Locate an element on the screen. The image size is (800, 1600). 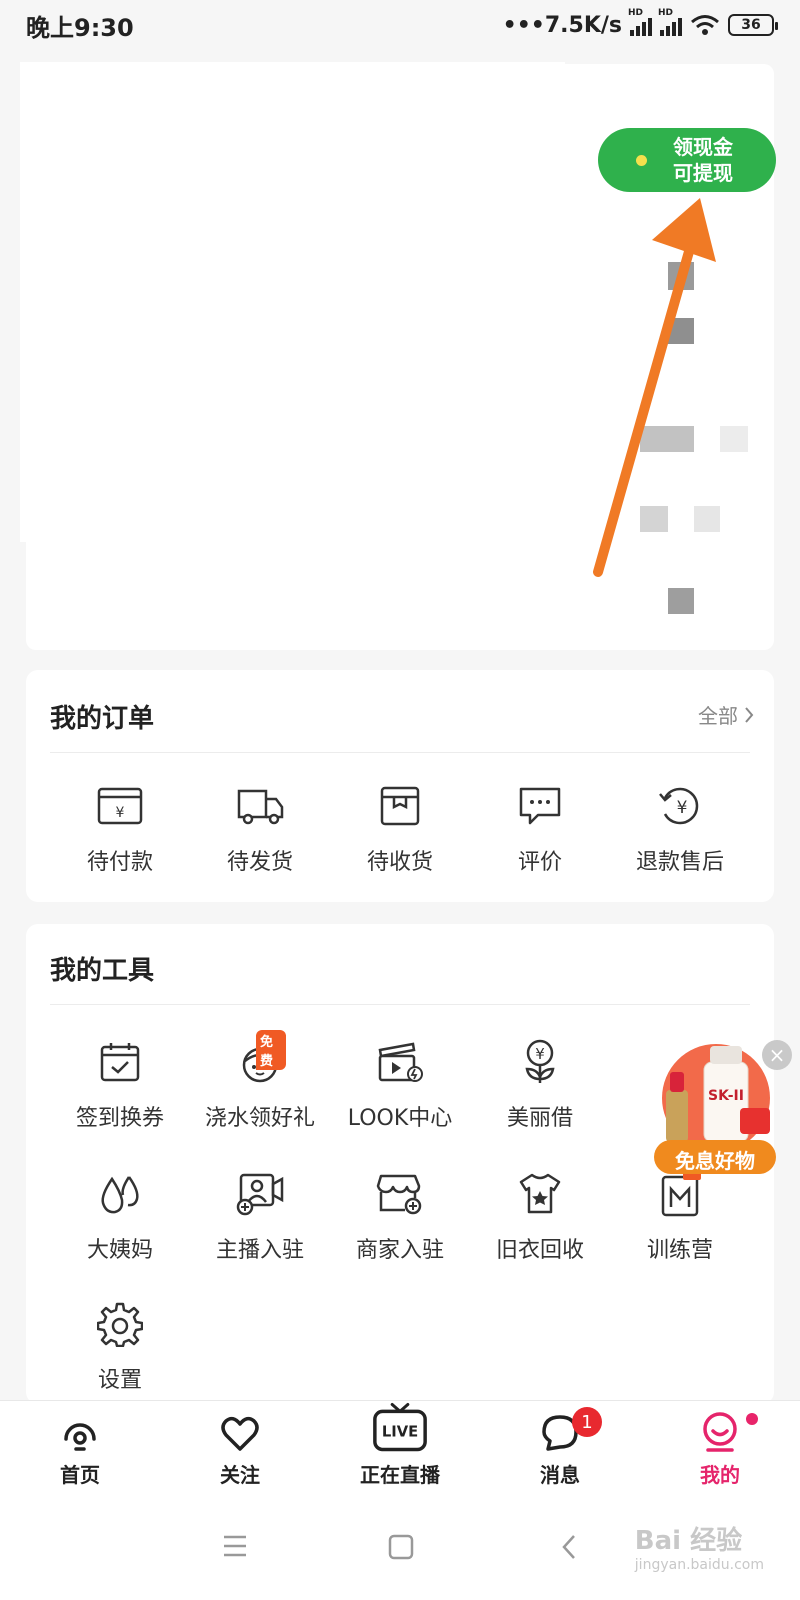
orders-card: 我的订单 全部 ¥ 待付款 待发货 待收货 评价 ¥ 退款售后 is located at coordinates (400, 786).